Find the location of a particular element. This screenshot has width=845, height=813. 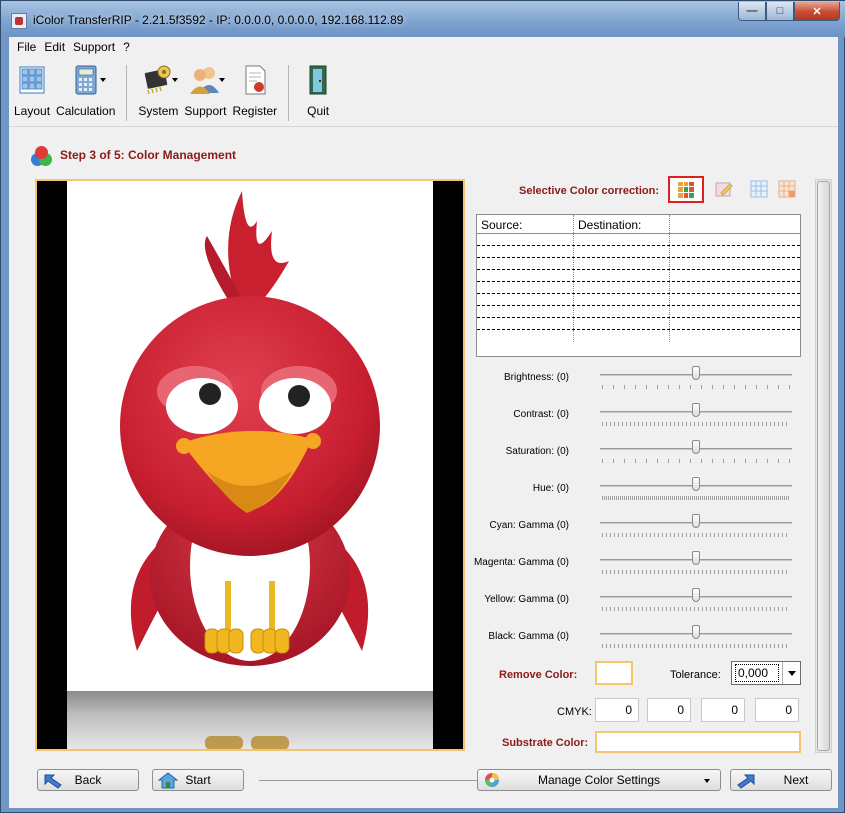

tolerance-value: 0,000 is located at coordinates (757, 673).